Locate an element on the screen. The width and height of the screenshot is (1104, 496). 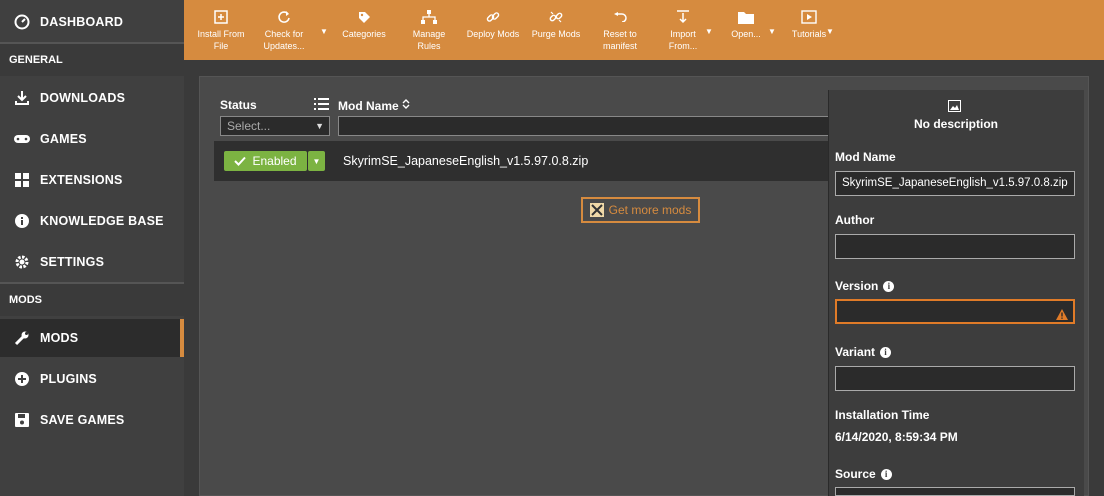
nav-downloads-label: DOWNLOADS is located at coordinates (83, 98).